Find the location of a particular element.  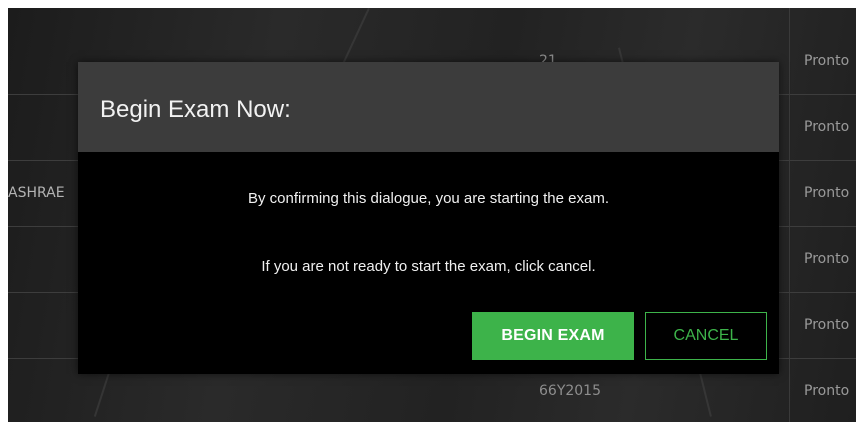

begin-exam-button: BEGIN EXAM is located at coordinates (553, 336).